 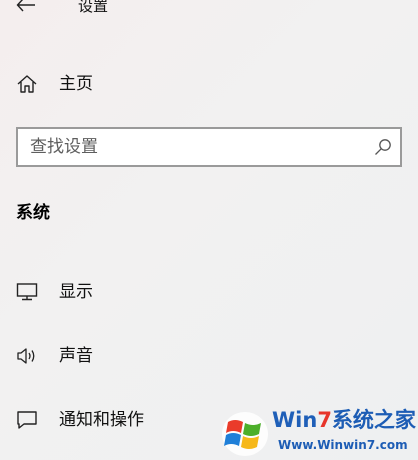 What do you see at coordinates (245, 434) in the screenshot?
I see `windows-logo-icon` at bounding box center [245, 434].